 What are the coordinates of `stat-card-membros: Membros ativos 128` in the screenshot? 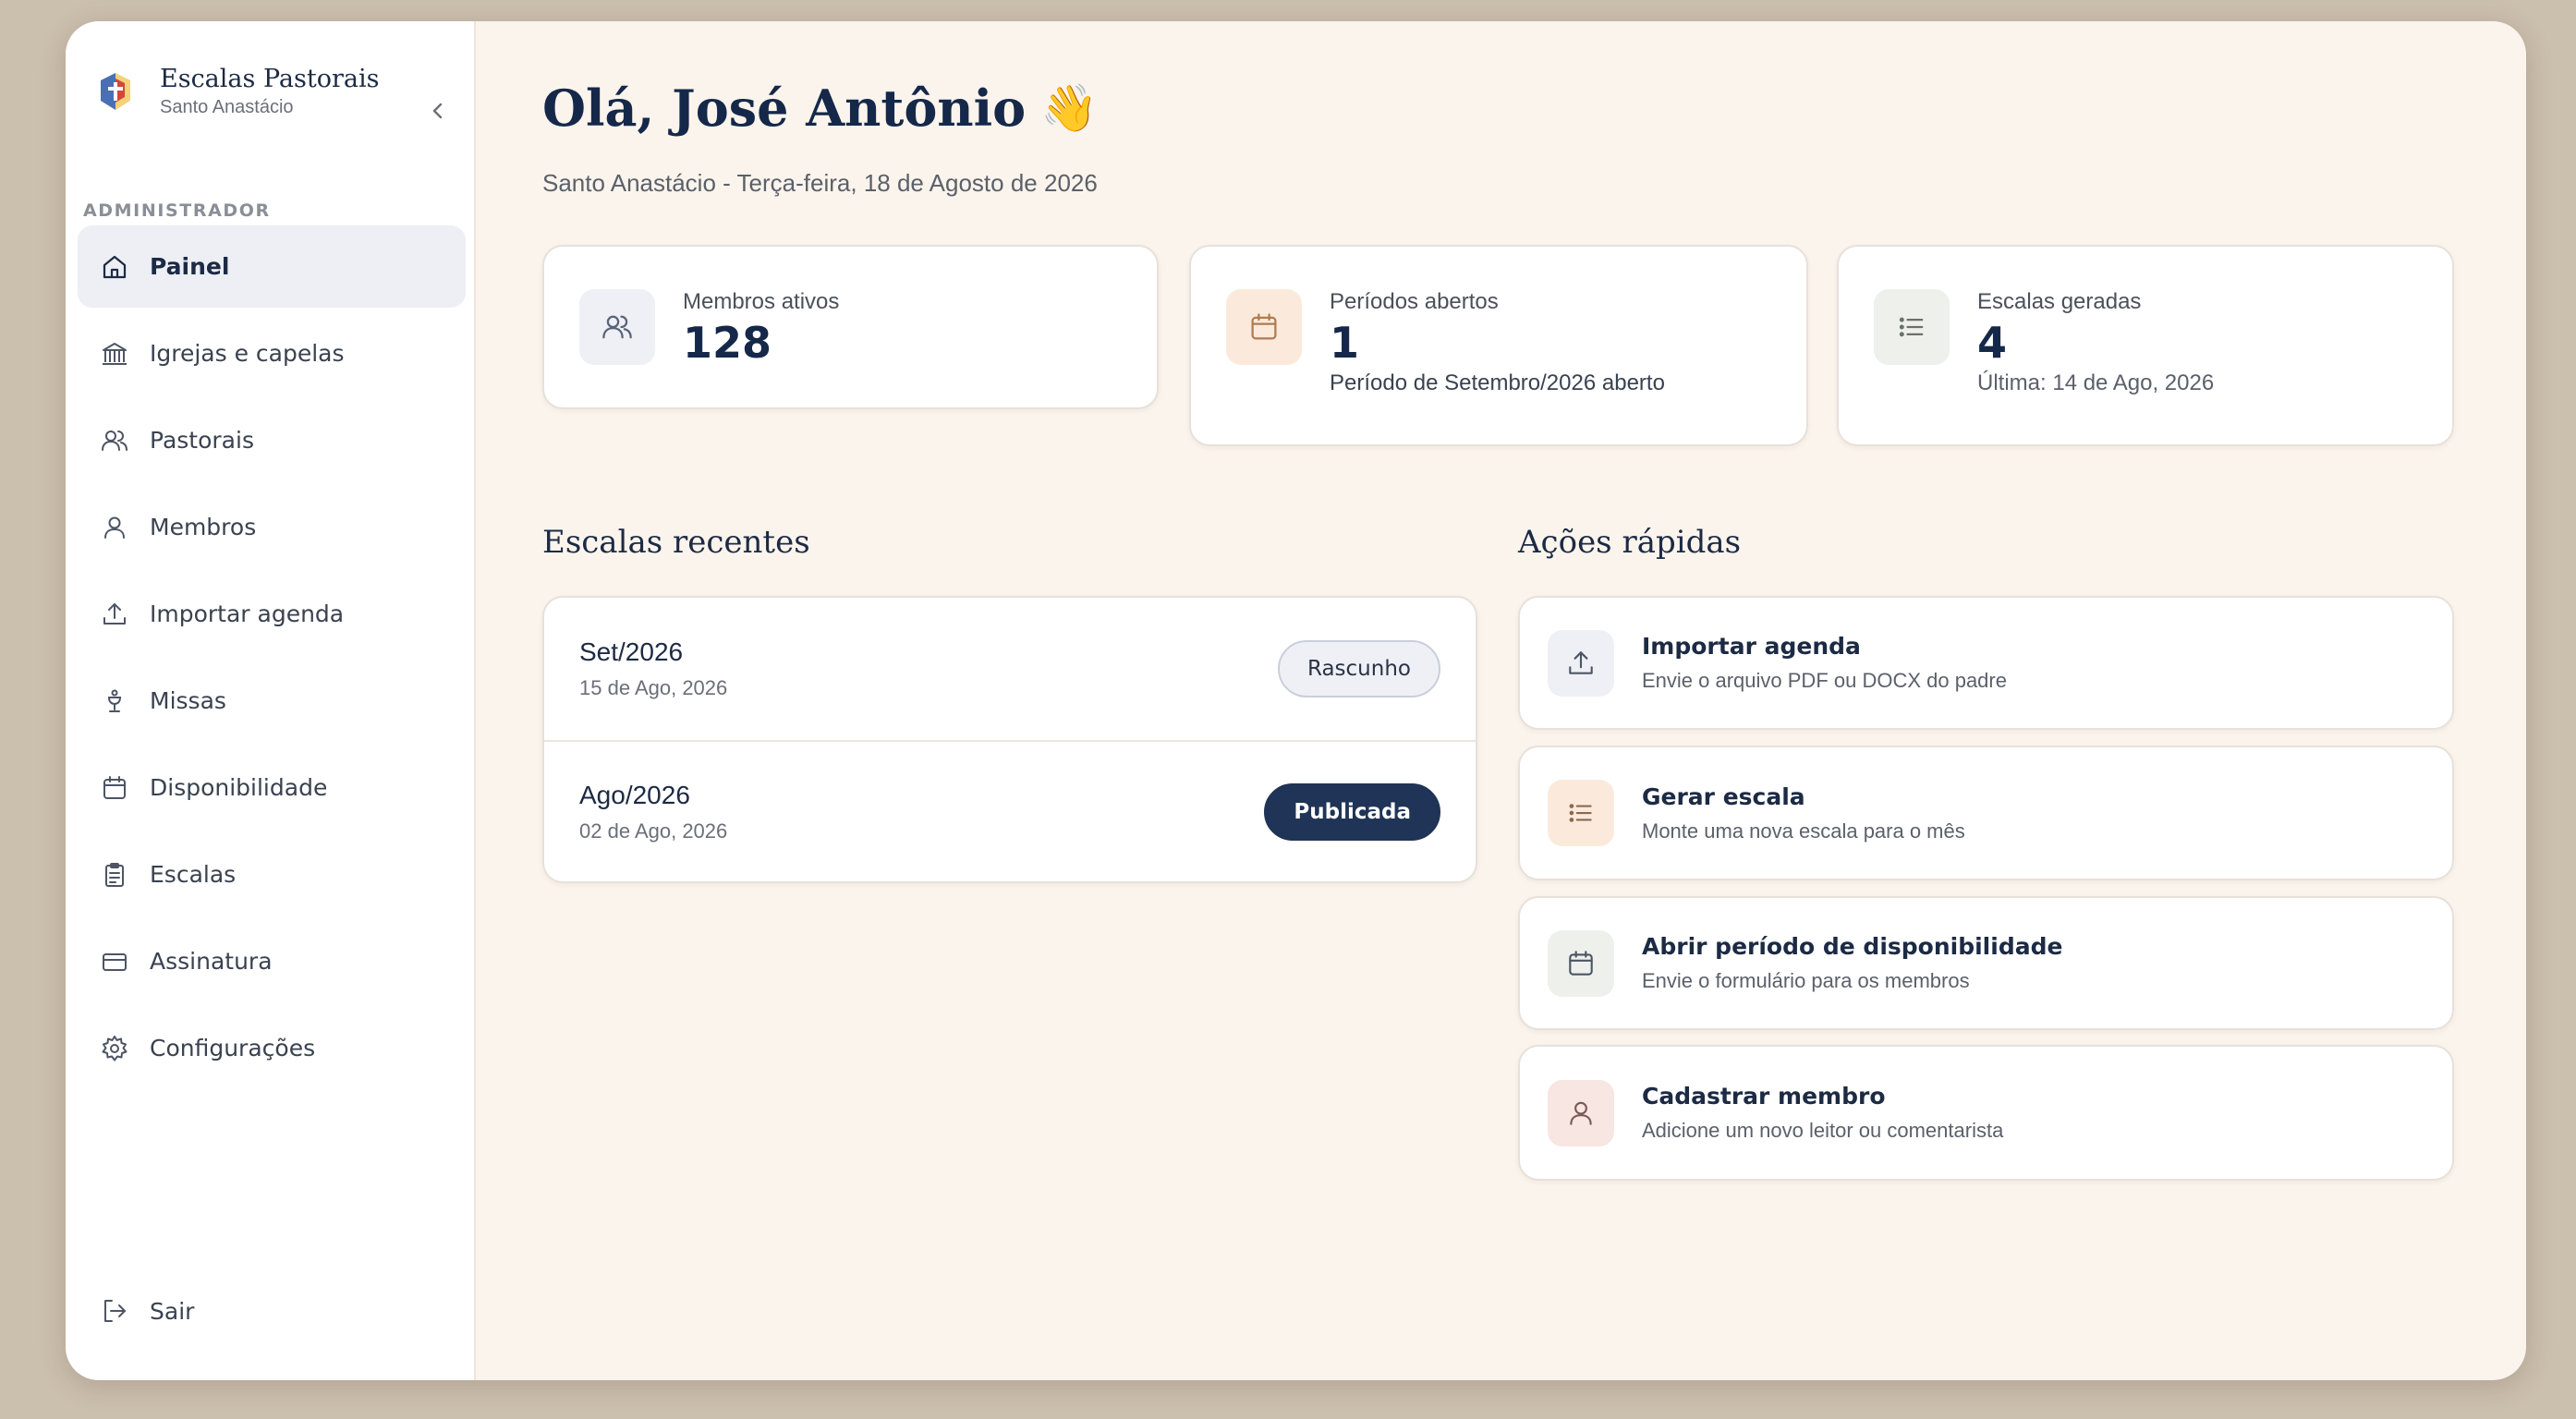 It's located at (850, 327).